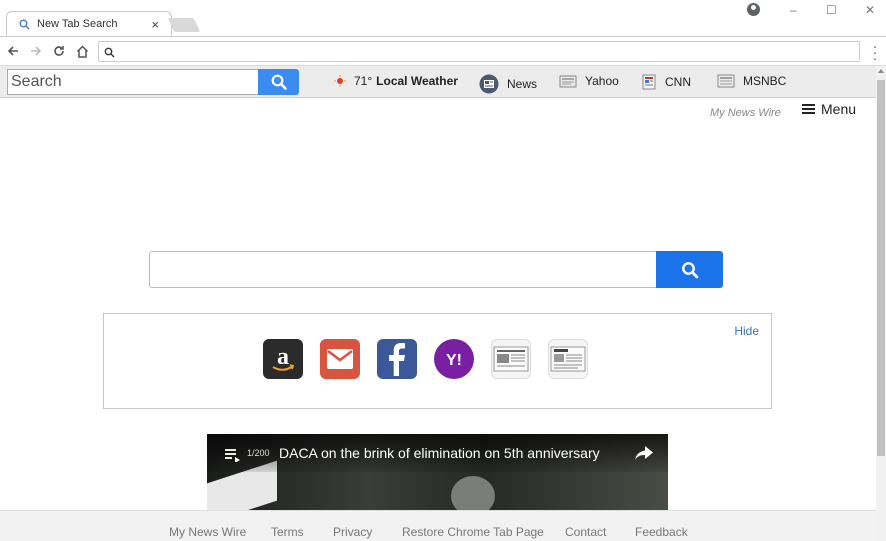  I want to click on tab-title: New Tab Search, so click(77, 24).